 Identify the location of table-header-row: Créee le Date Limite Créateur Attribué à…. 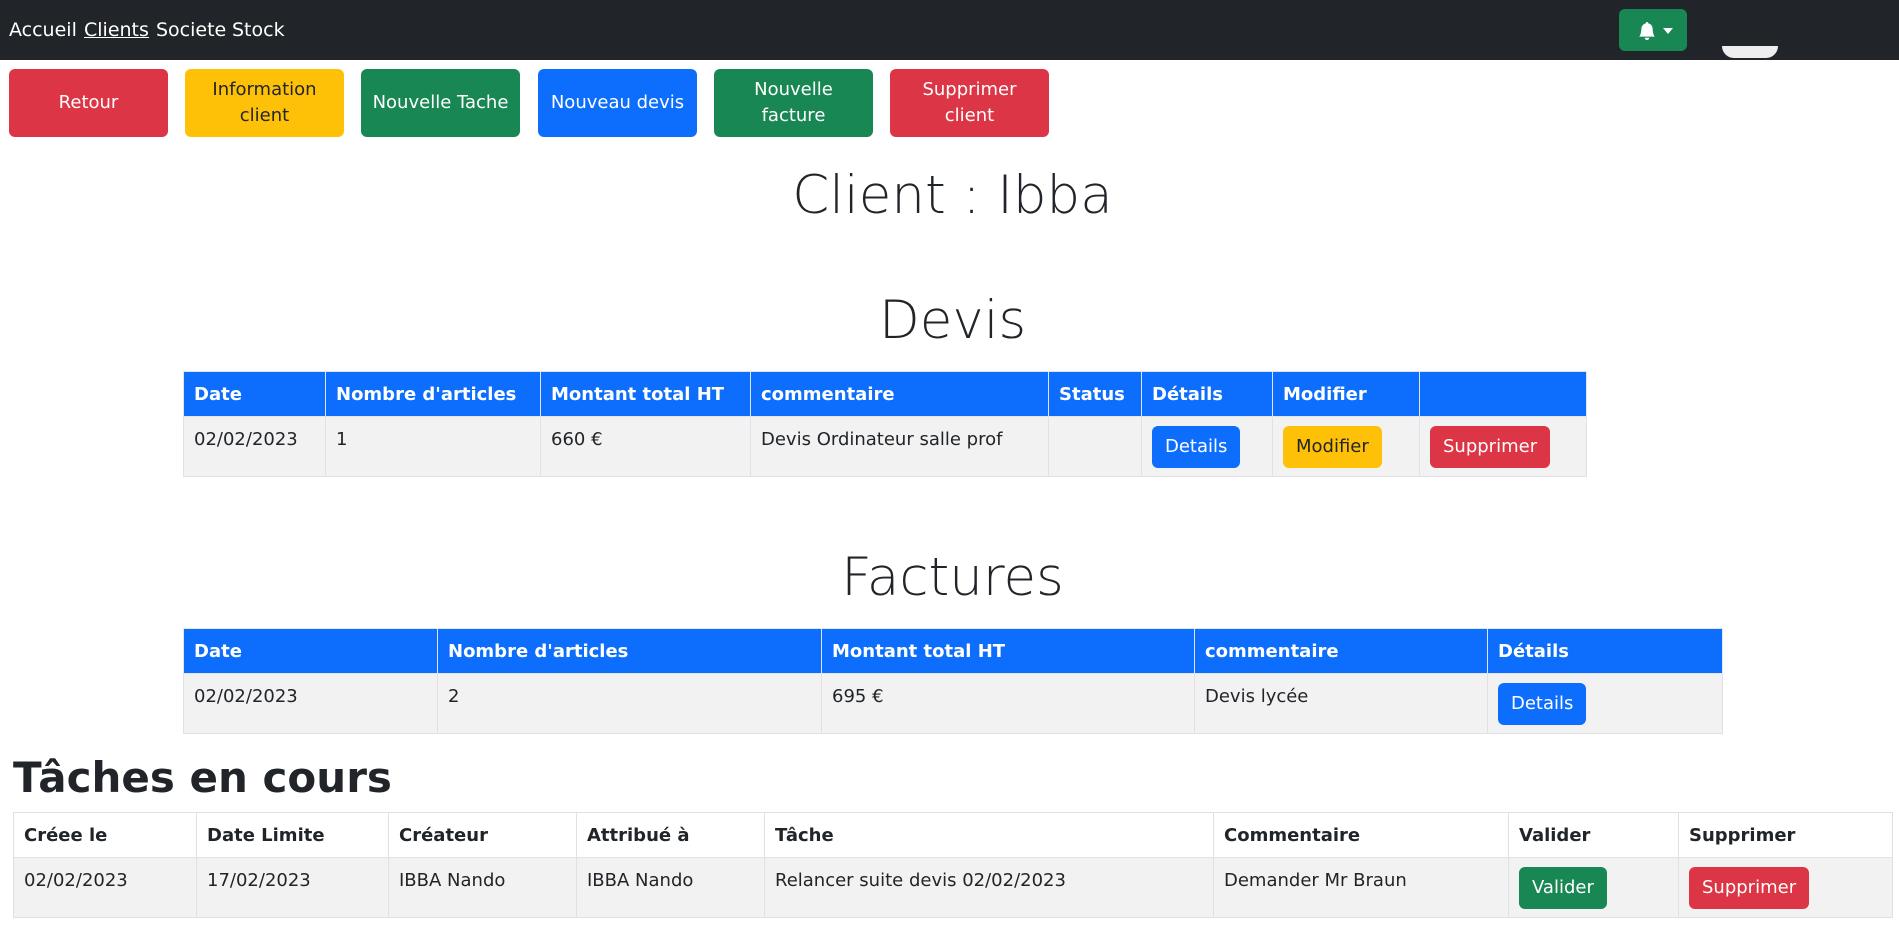
(953, 835).